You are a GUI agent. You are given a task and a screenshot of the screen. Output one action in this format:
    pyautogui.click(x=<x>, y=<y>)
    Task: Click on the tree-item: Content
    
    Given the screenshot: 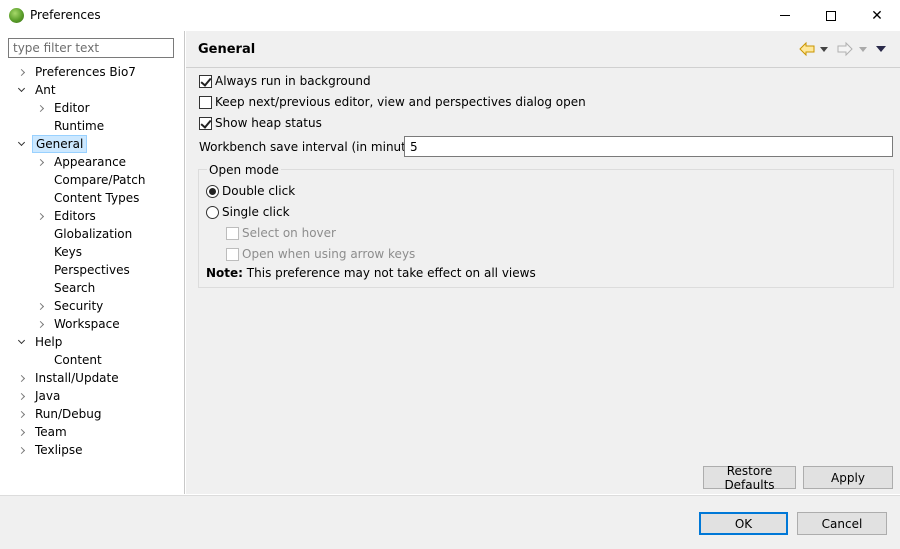 What is the action you would take?
    pyautogui.click(x=78, y=360)
    